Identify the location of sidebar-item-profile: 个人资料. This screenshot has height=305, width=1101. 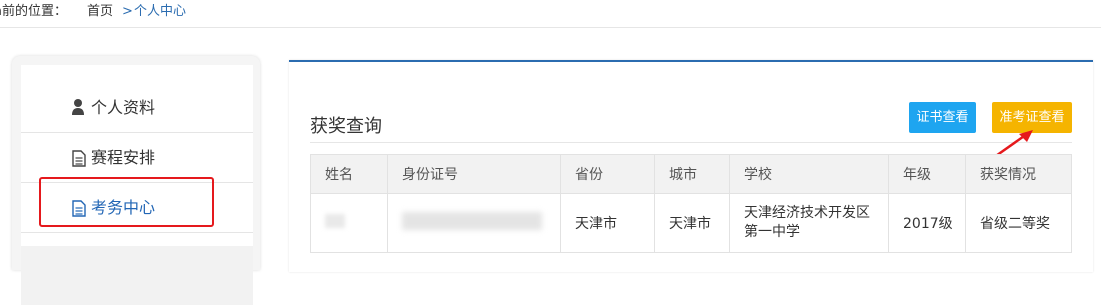
(137, 108).